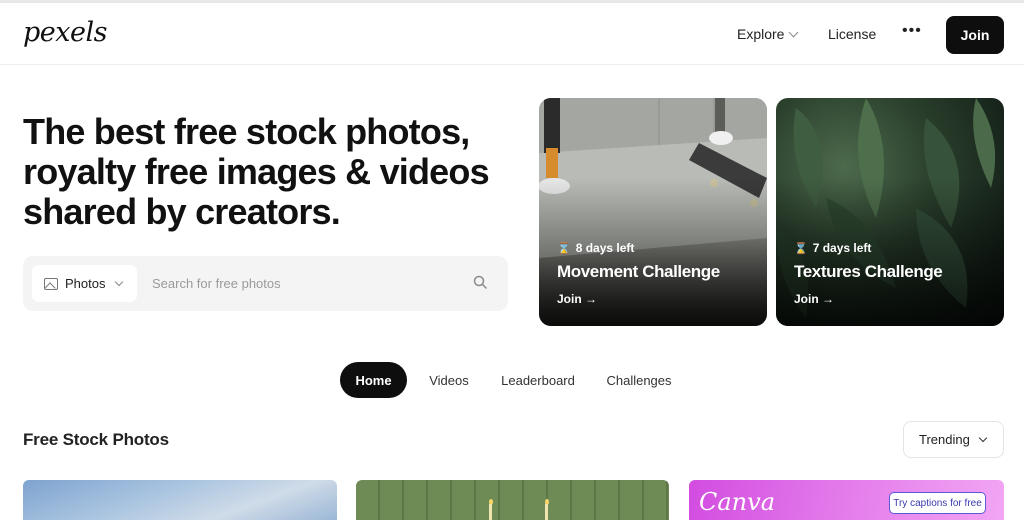  Describe the element at coordinates (512, 34) in the screenshot. I see `site-header: pexels Explore License ••• Join` at that location.